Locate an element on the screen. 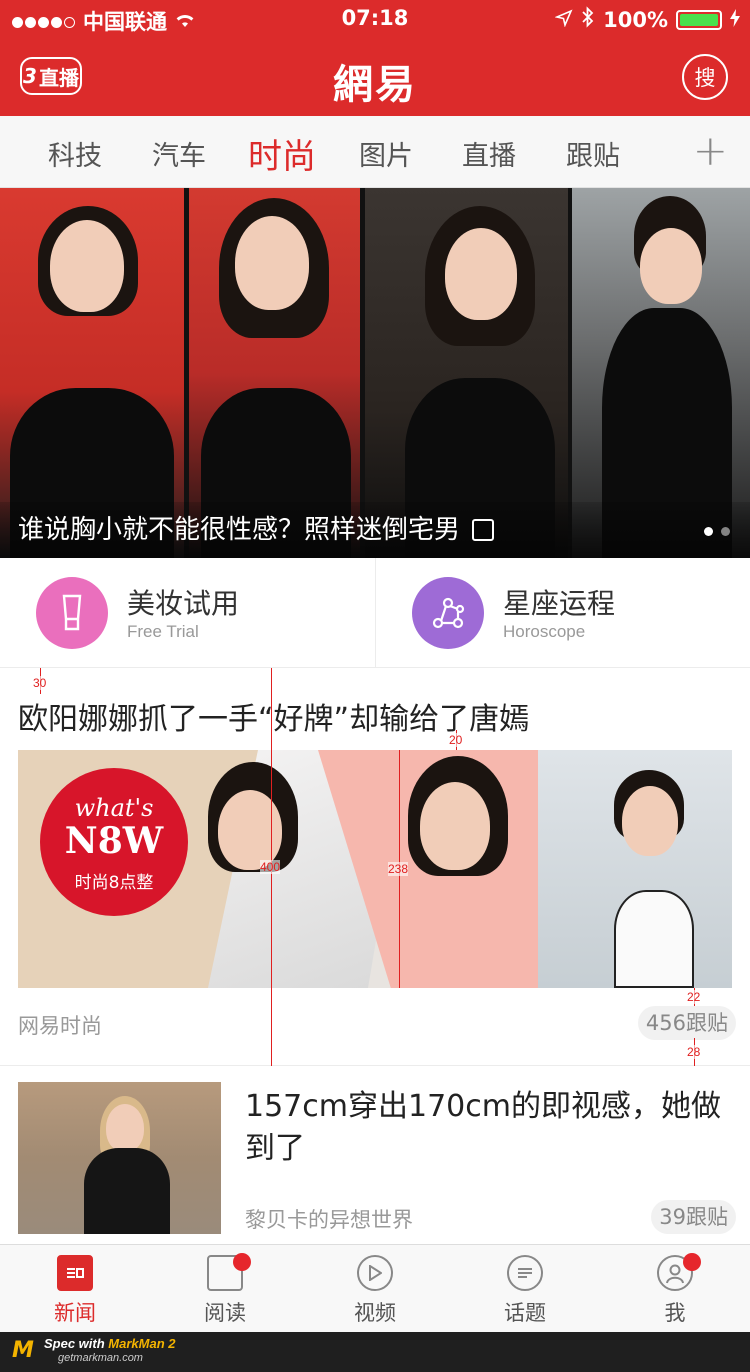 The width and height of the screenshot is (750, 1372). status-right: 100% is located at coordinates (647, 19).